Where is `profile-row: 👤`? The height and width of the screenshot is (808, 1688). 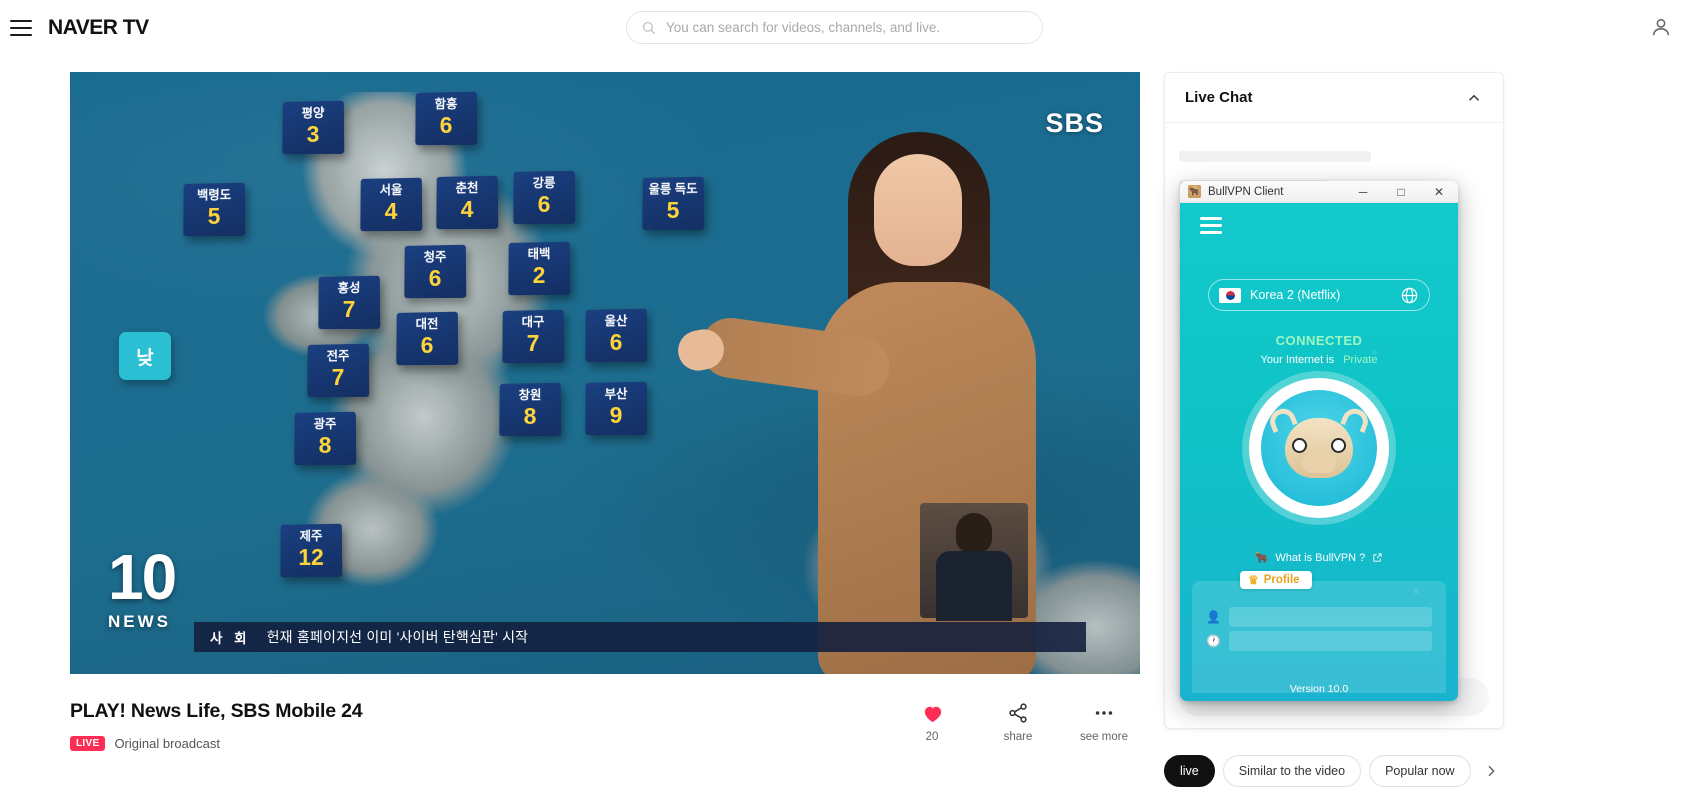 profile-row: 👤 is located at coordinates (1319, 617).